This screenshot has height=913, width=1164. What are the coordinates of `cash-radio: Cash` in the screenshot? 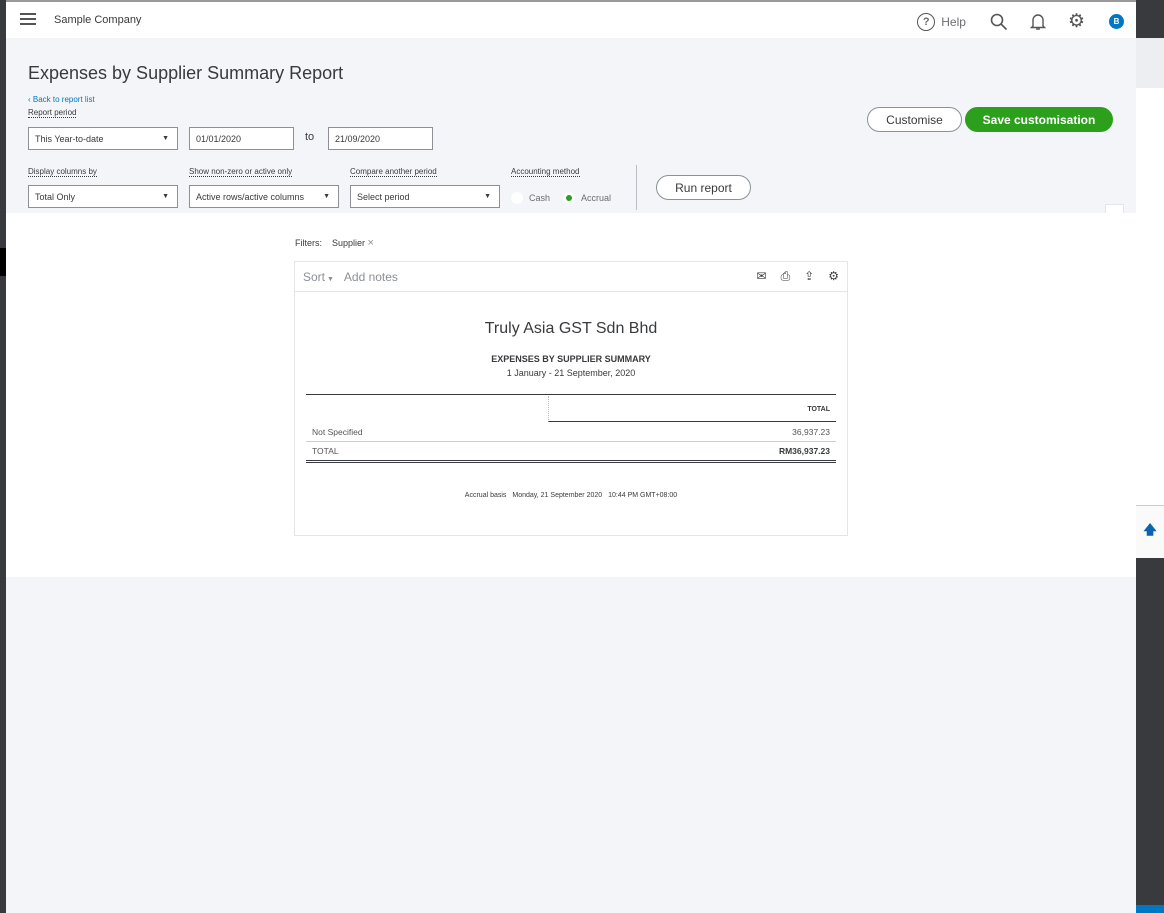 It's located at (530, 198).